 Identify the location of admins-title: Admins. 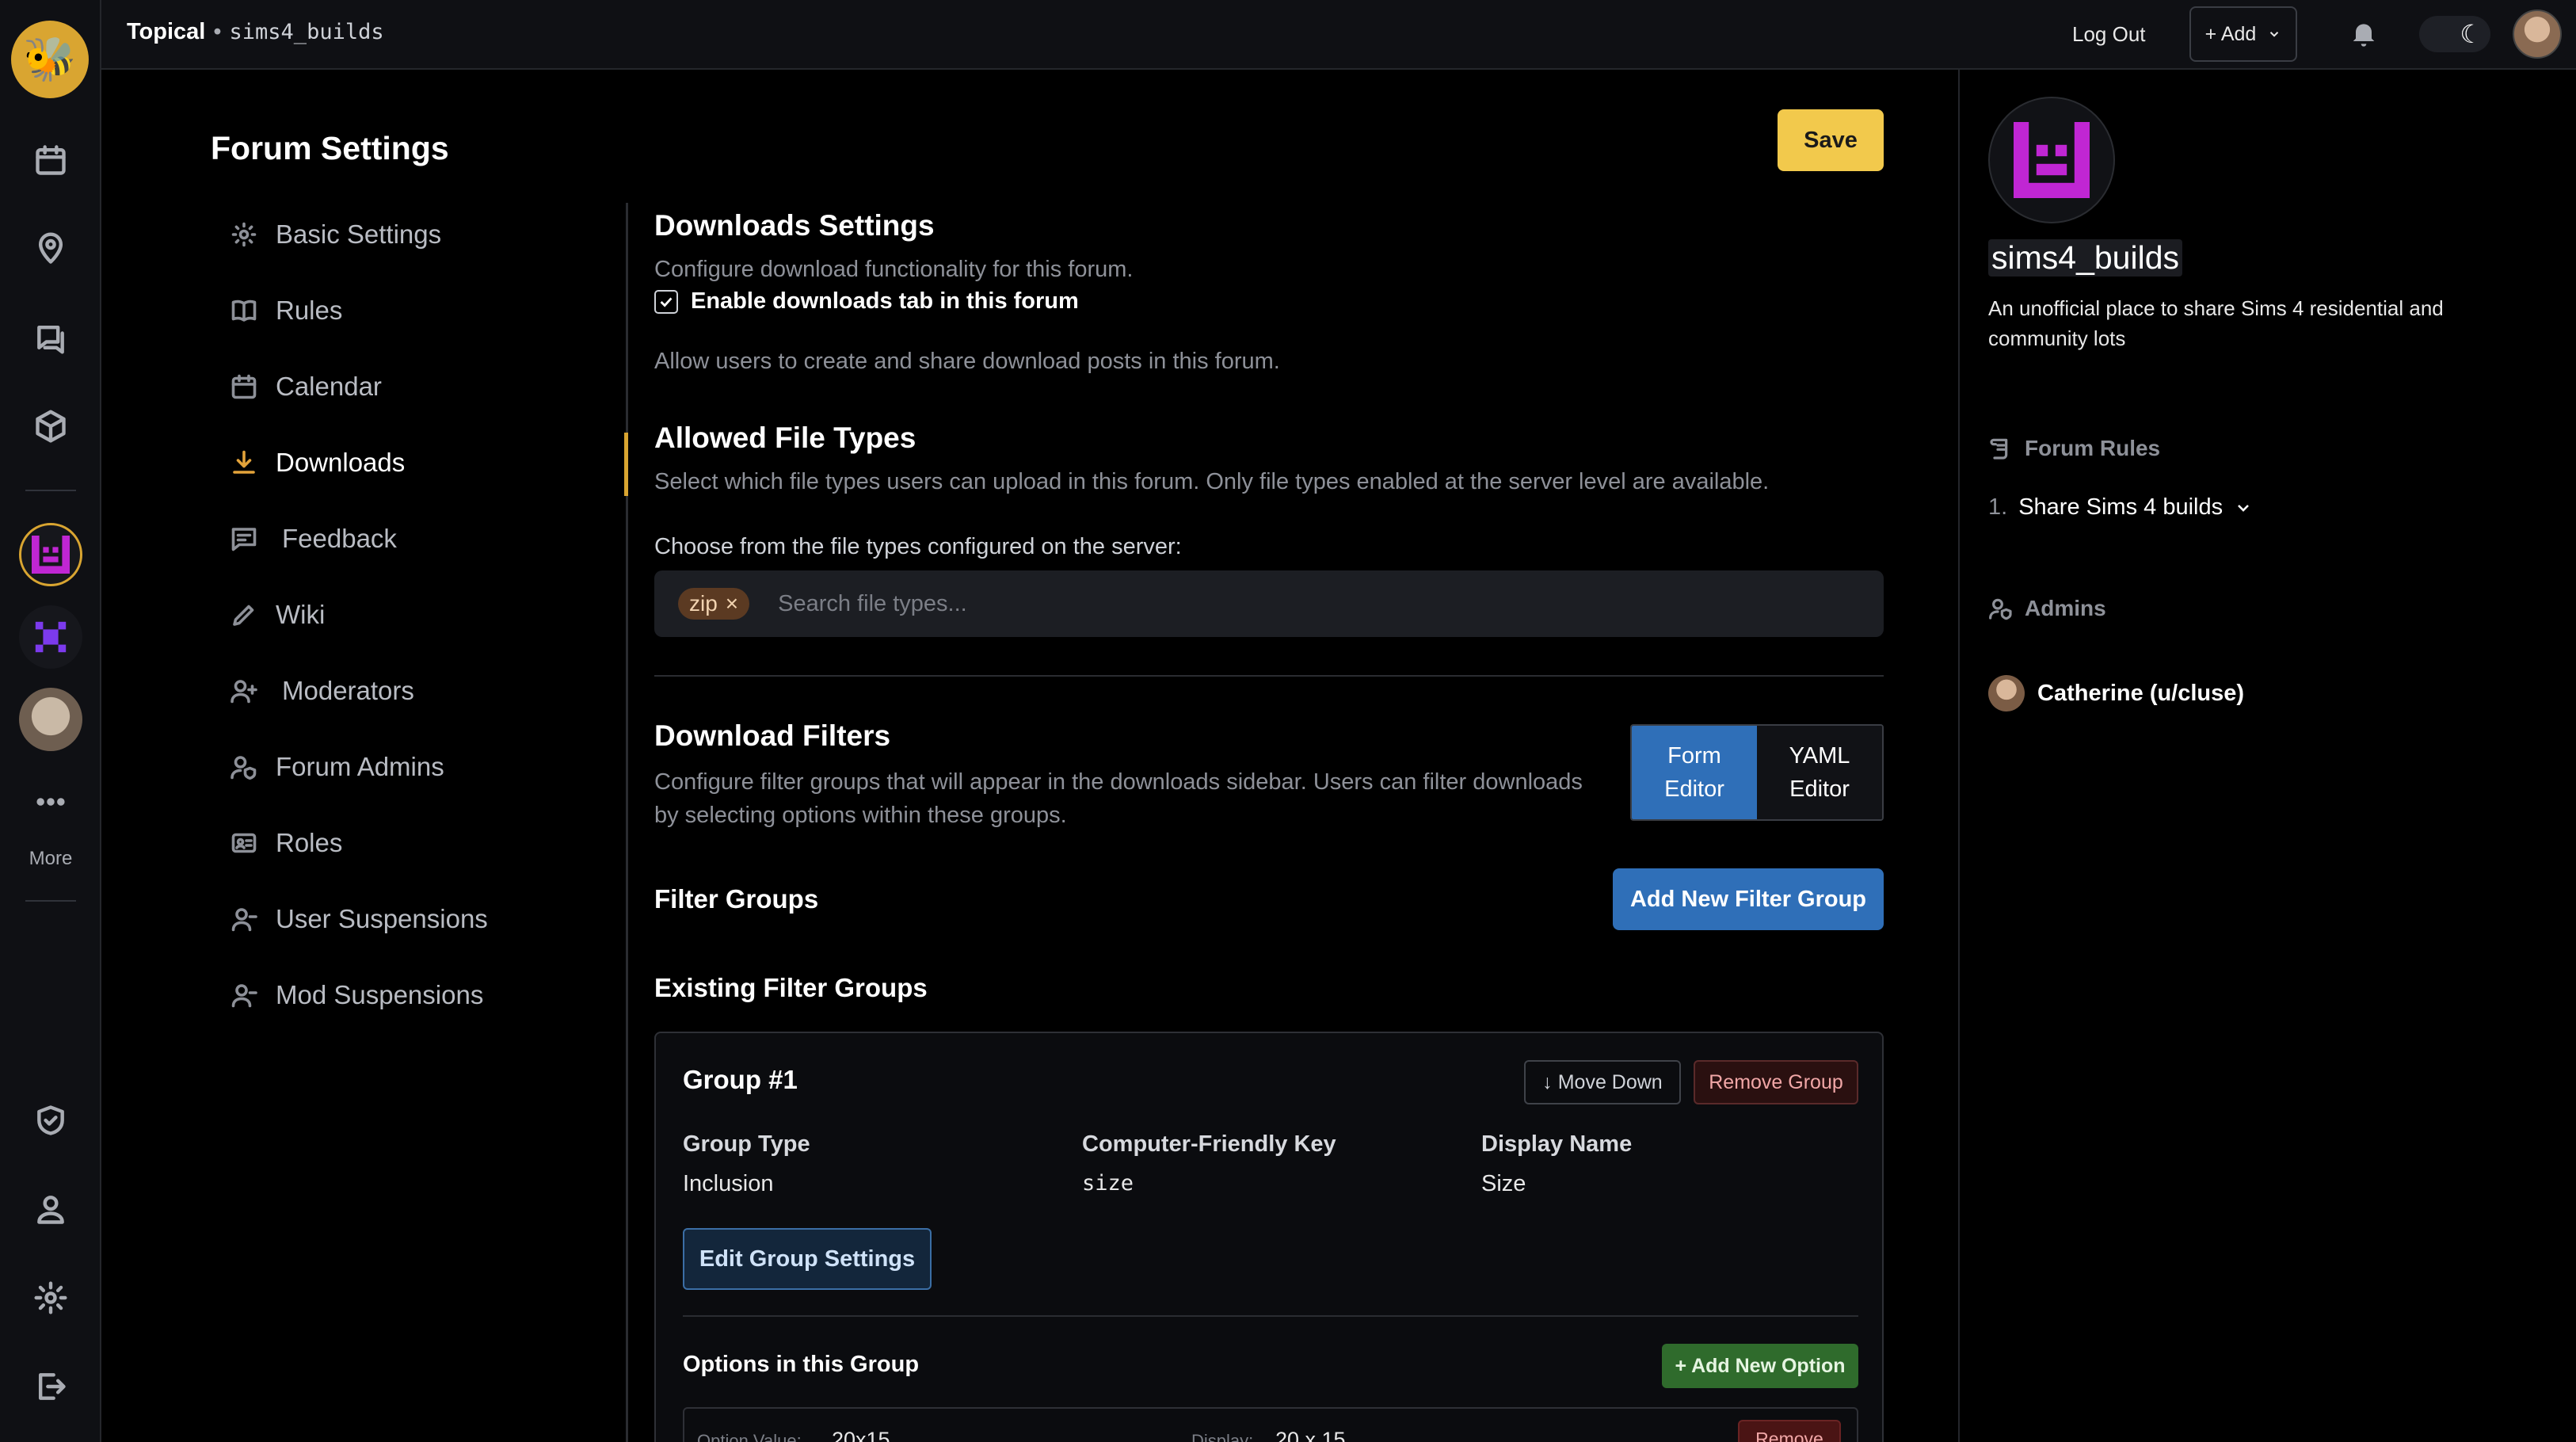
(2066, 608).